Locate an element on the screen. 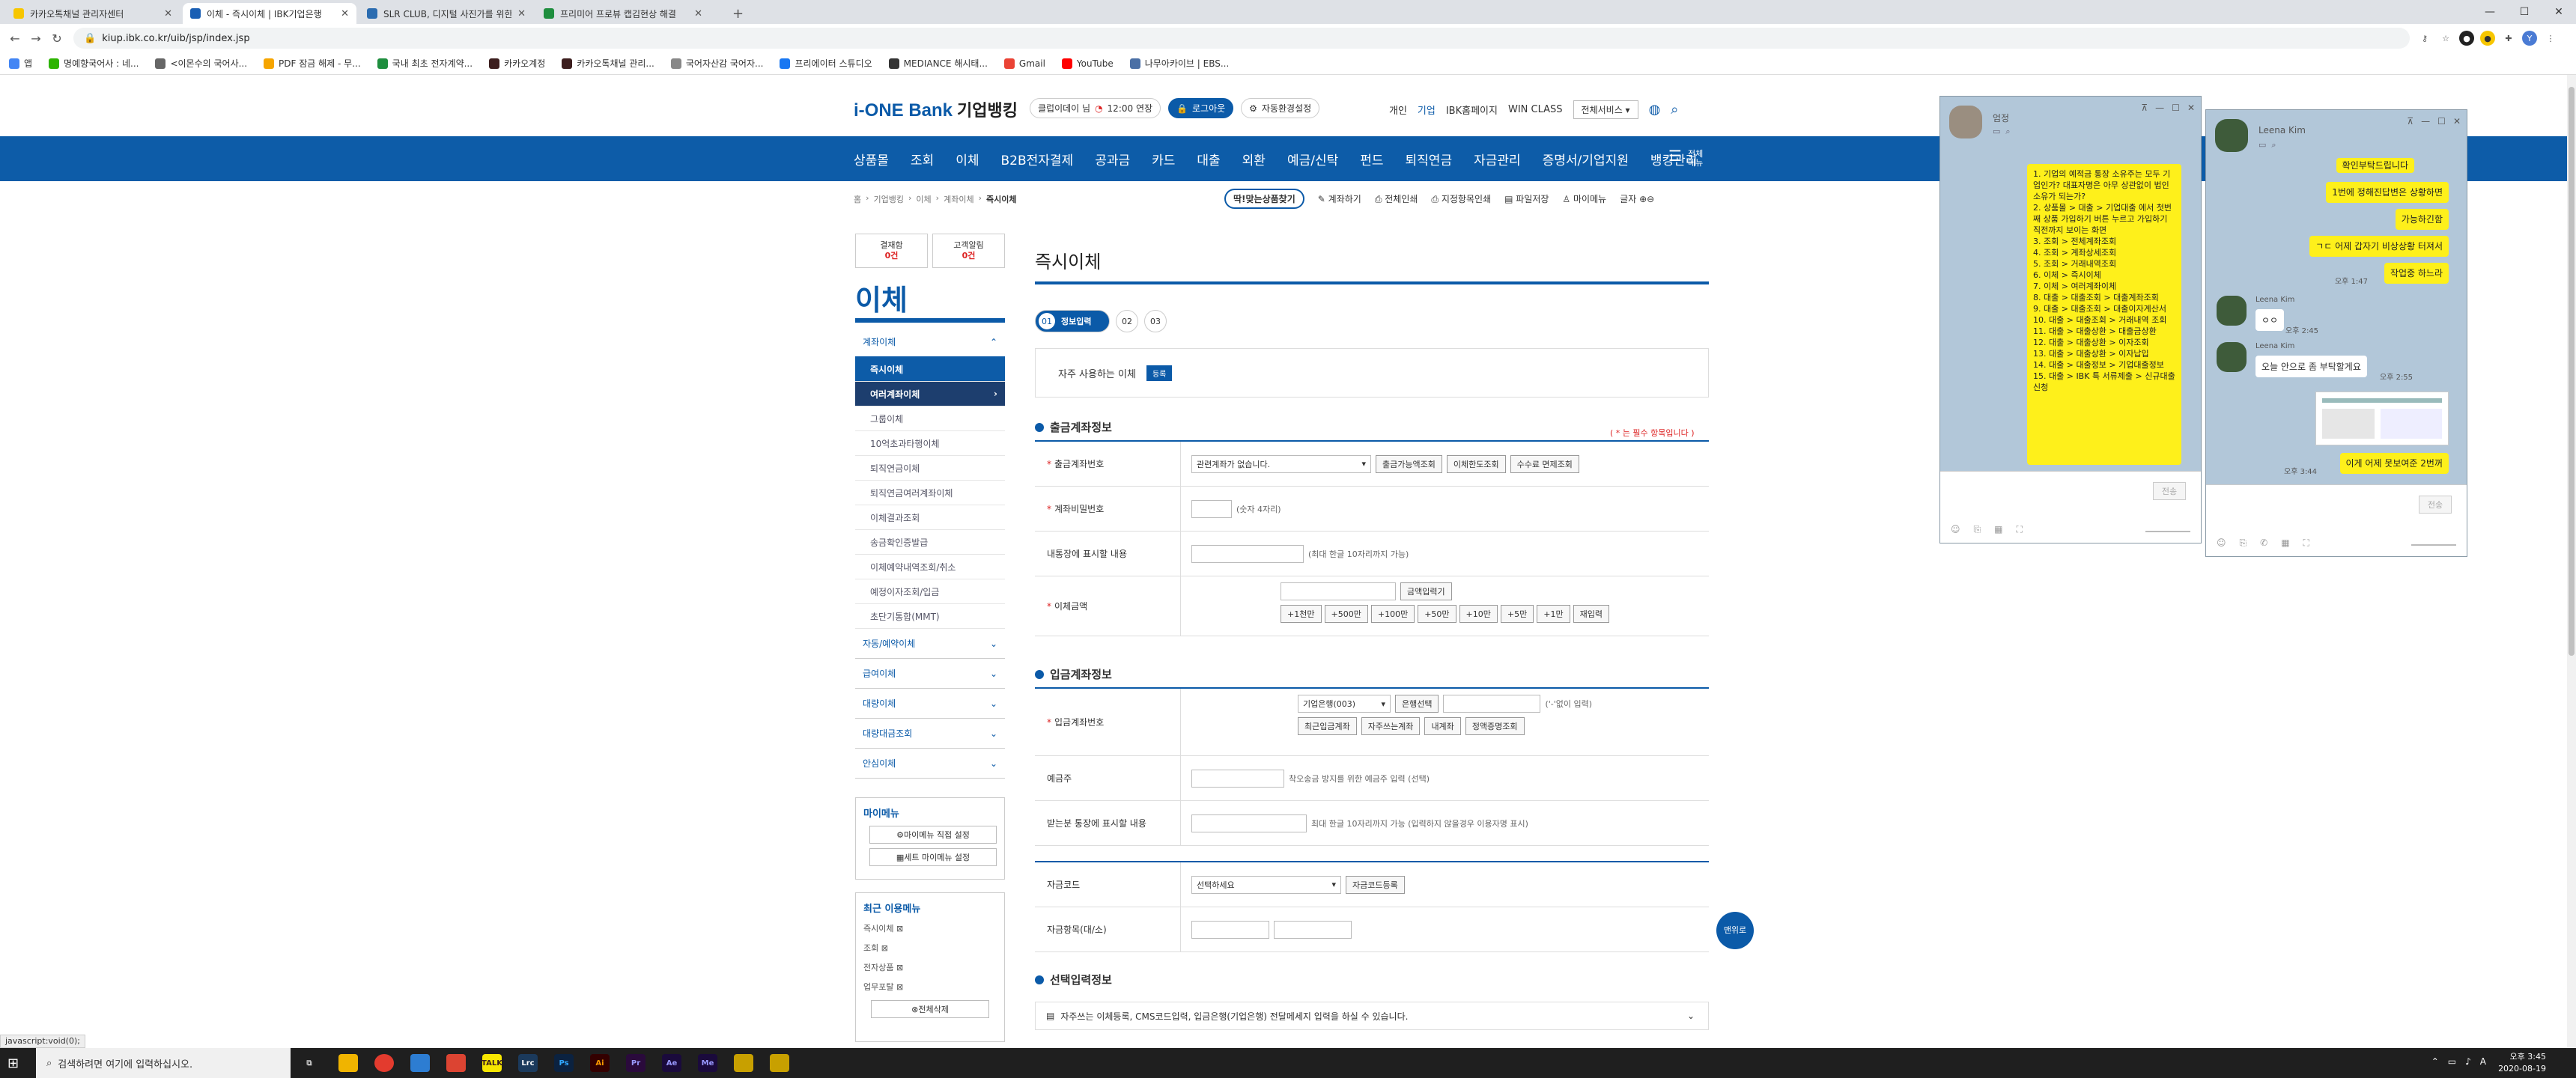 Image resolution: width=2576 pixels, height=1078 pixels. task-view-icon: ⧉ is located at coordinates (309, 1063).